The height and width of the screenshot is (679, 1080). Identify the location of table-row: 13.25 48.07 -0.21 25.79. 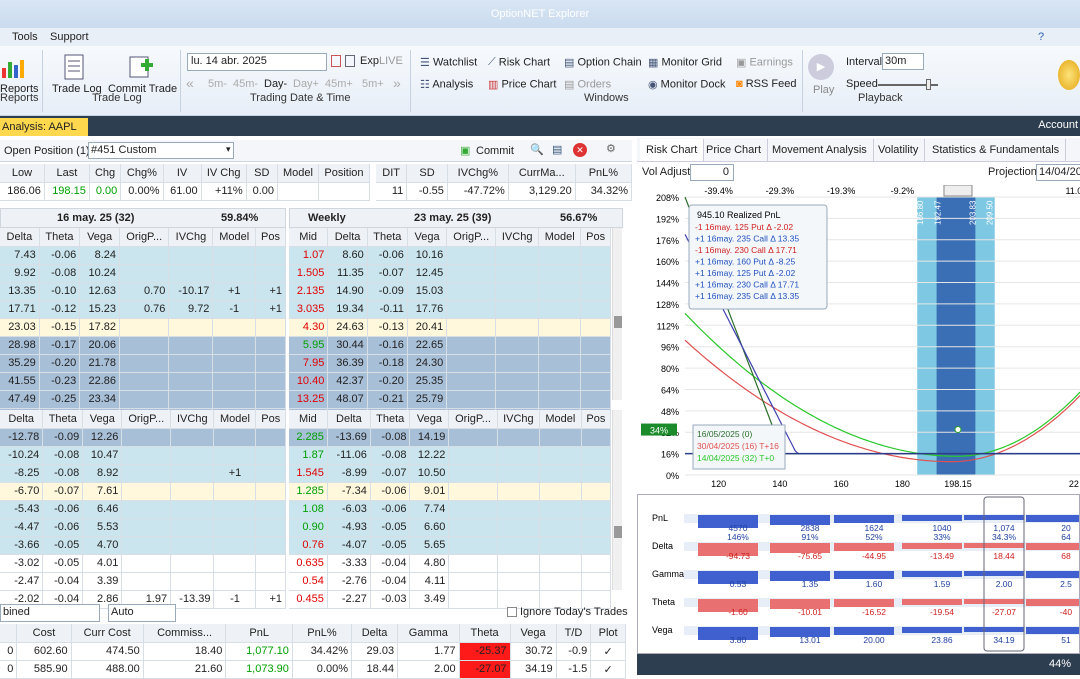
(450, 399).